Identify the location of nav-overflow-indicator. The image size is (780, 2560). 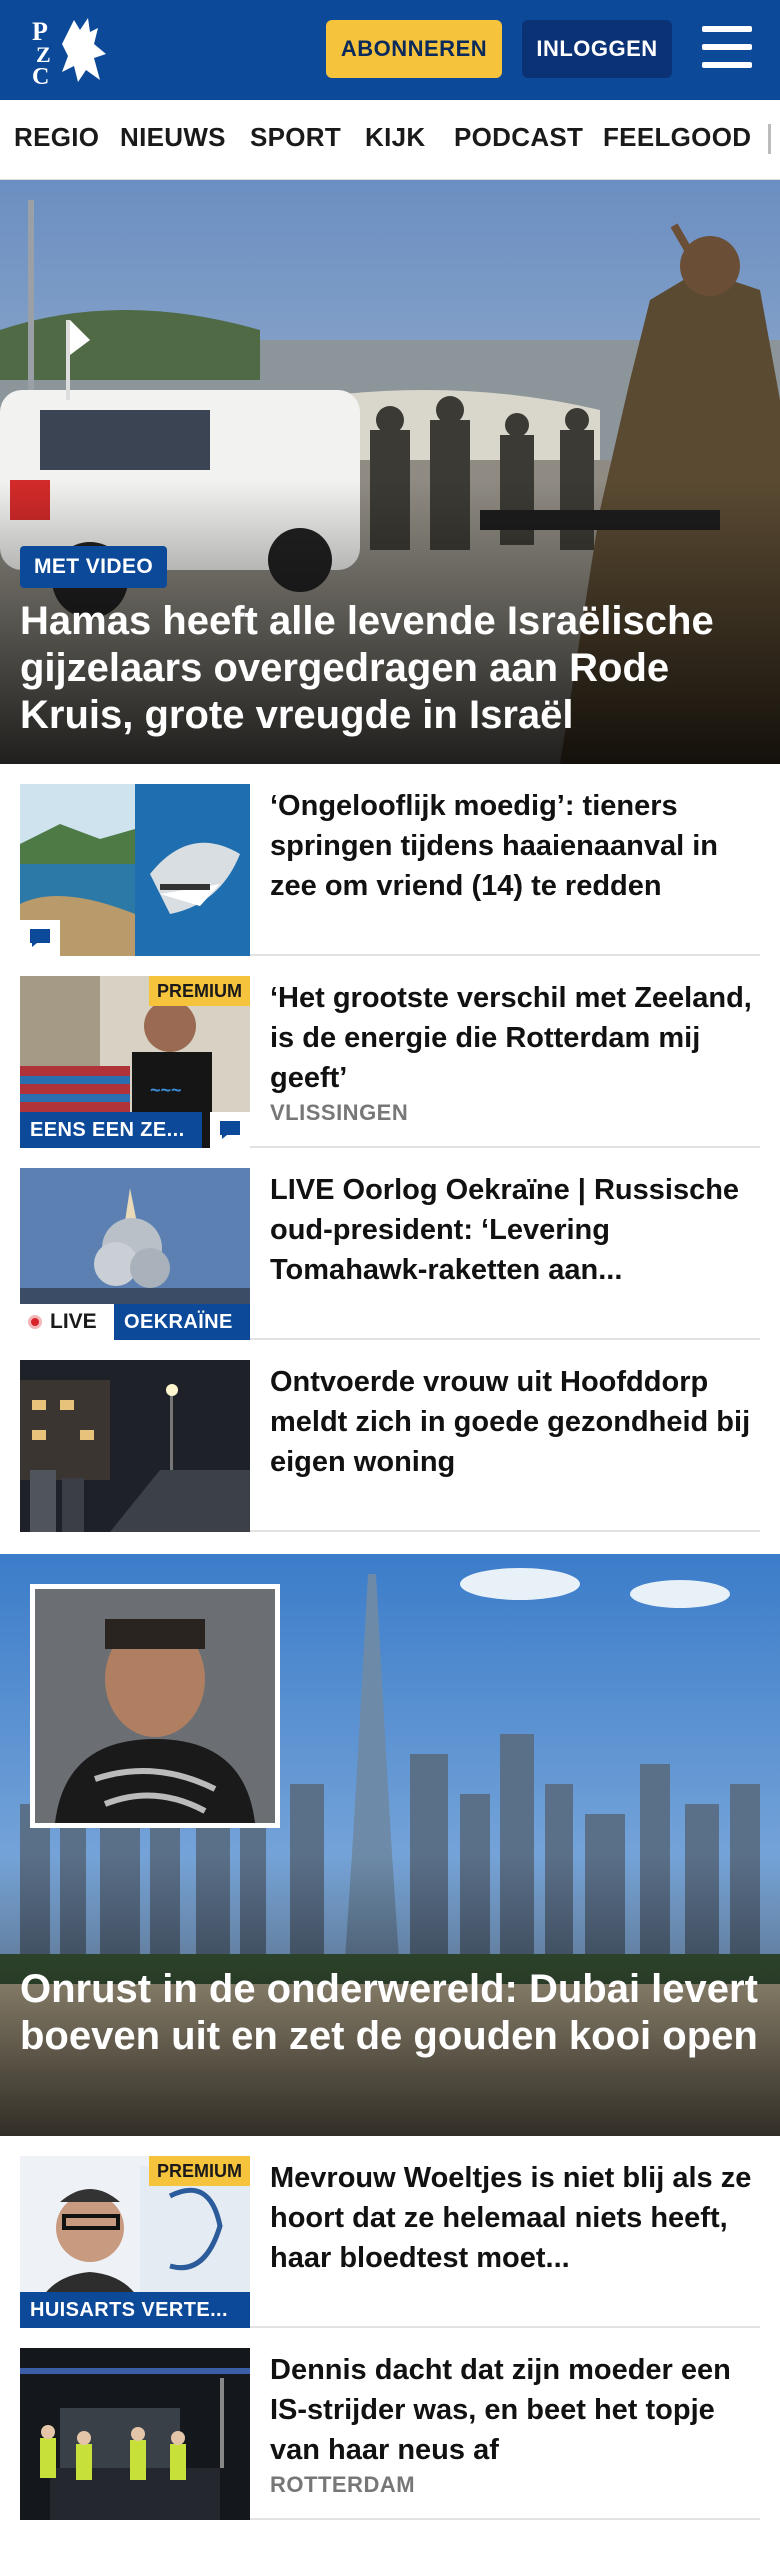
(769, 139).